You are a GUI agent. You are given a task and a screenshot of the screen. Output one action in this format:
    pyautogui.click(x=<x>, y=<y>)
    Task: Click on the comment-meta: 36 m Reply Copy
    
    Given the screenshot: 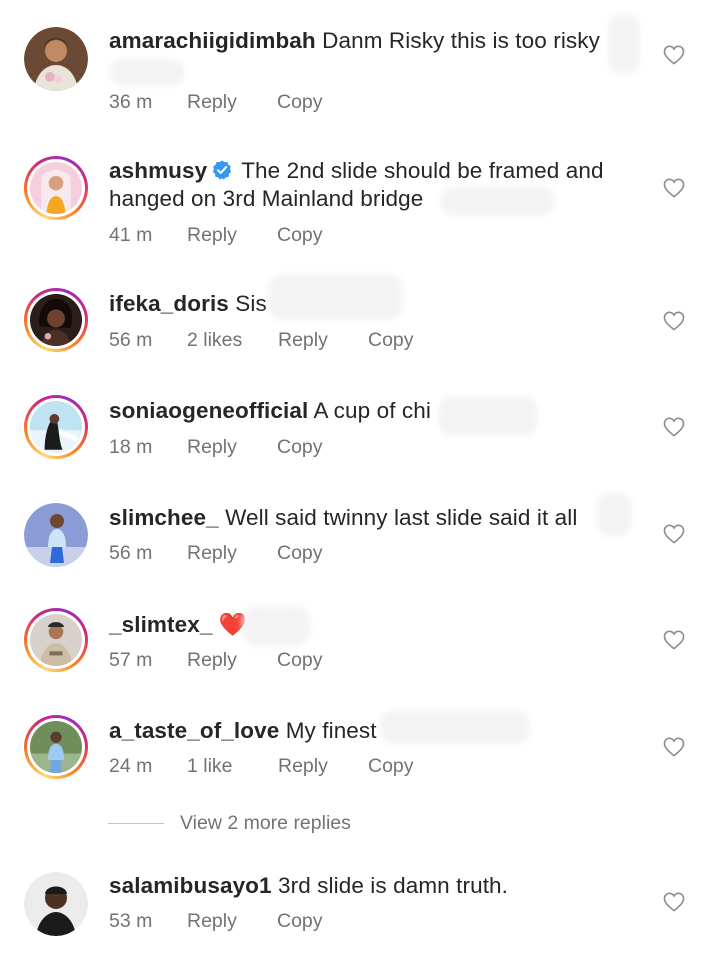 What is the action you would take?
    pyautogui.click(x=216, y=102)
    